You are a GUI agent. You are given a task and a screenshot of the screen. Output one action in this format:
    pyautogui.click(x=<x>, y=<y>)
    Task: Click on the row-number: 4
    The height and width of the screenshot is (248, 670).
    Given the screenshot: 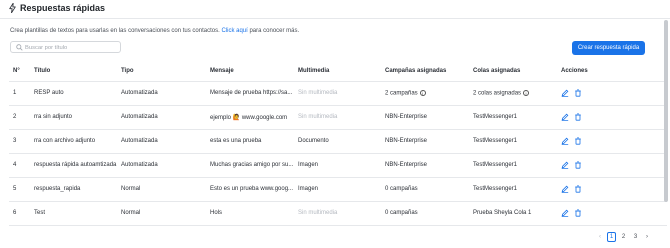 What is the action you would take?
    pyautogui.click(x=19, y=165)
    